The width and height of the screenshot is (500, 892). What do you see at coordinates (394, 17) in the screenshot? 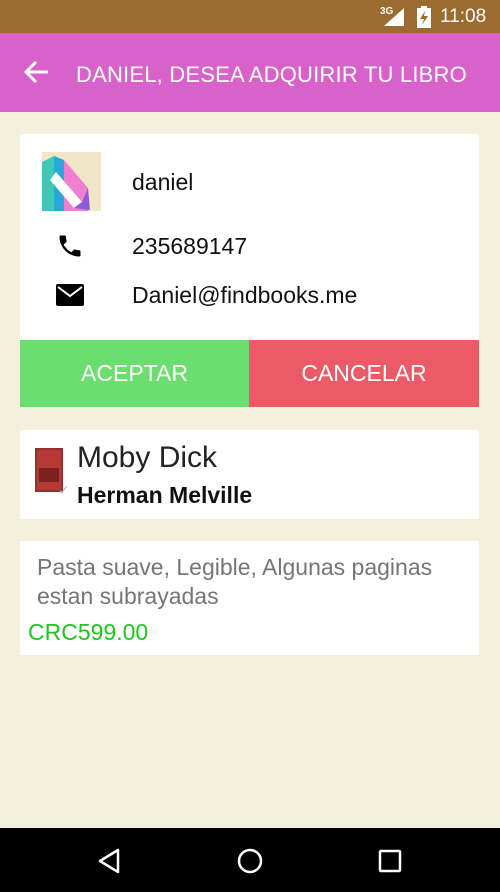
I see `signal-icon` at bounding box center [394, 17].